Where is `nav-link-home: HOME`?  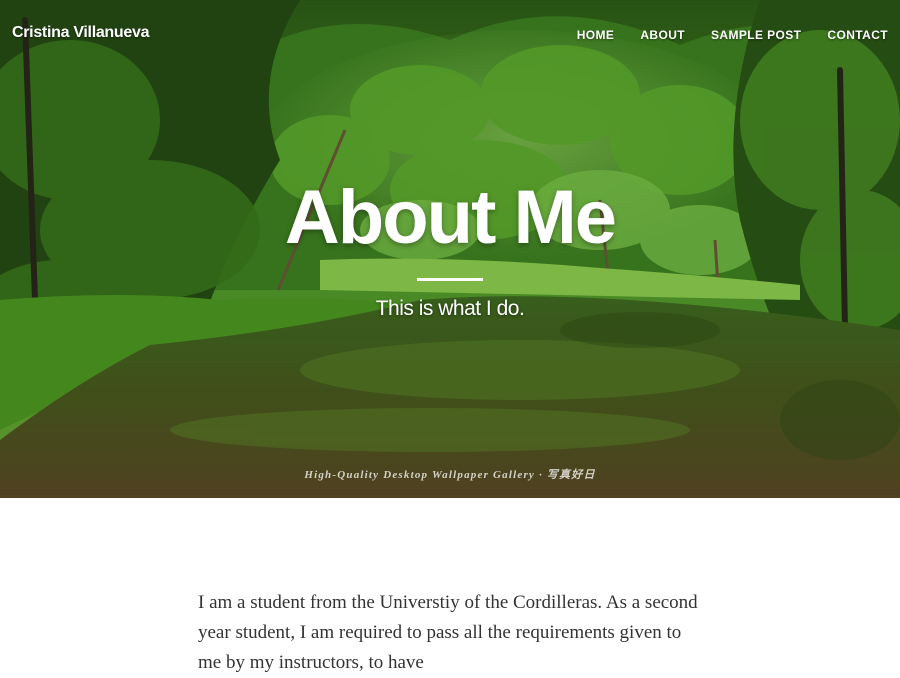 nav-link-home: HOME is located at coordinates (596, 35).